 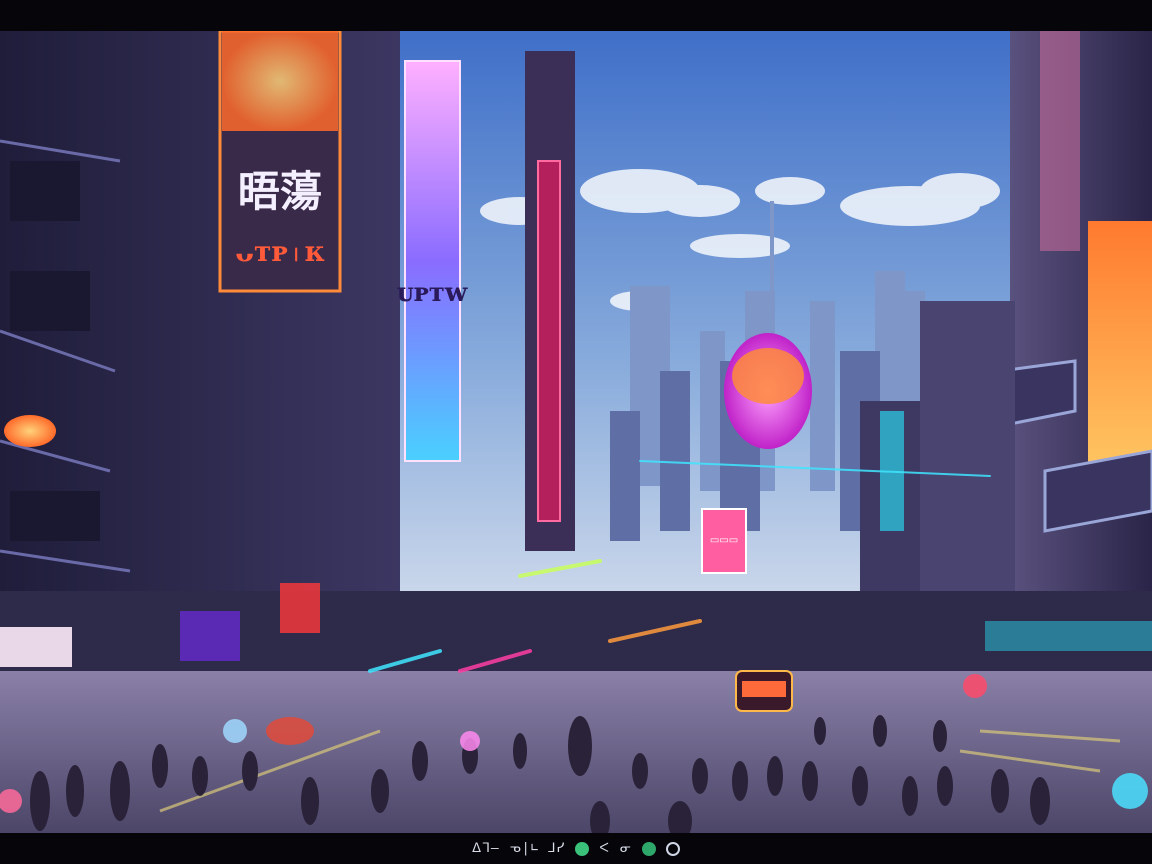 What do you see at coordinates (486, 848) in the screenshot?
I see `caption-glyphs-a: ᐃᒣ—` at bounding box center [486, 848].